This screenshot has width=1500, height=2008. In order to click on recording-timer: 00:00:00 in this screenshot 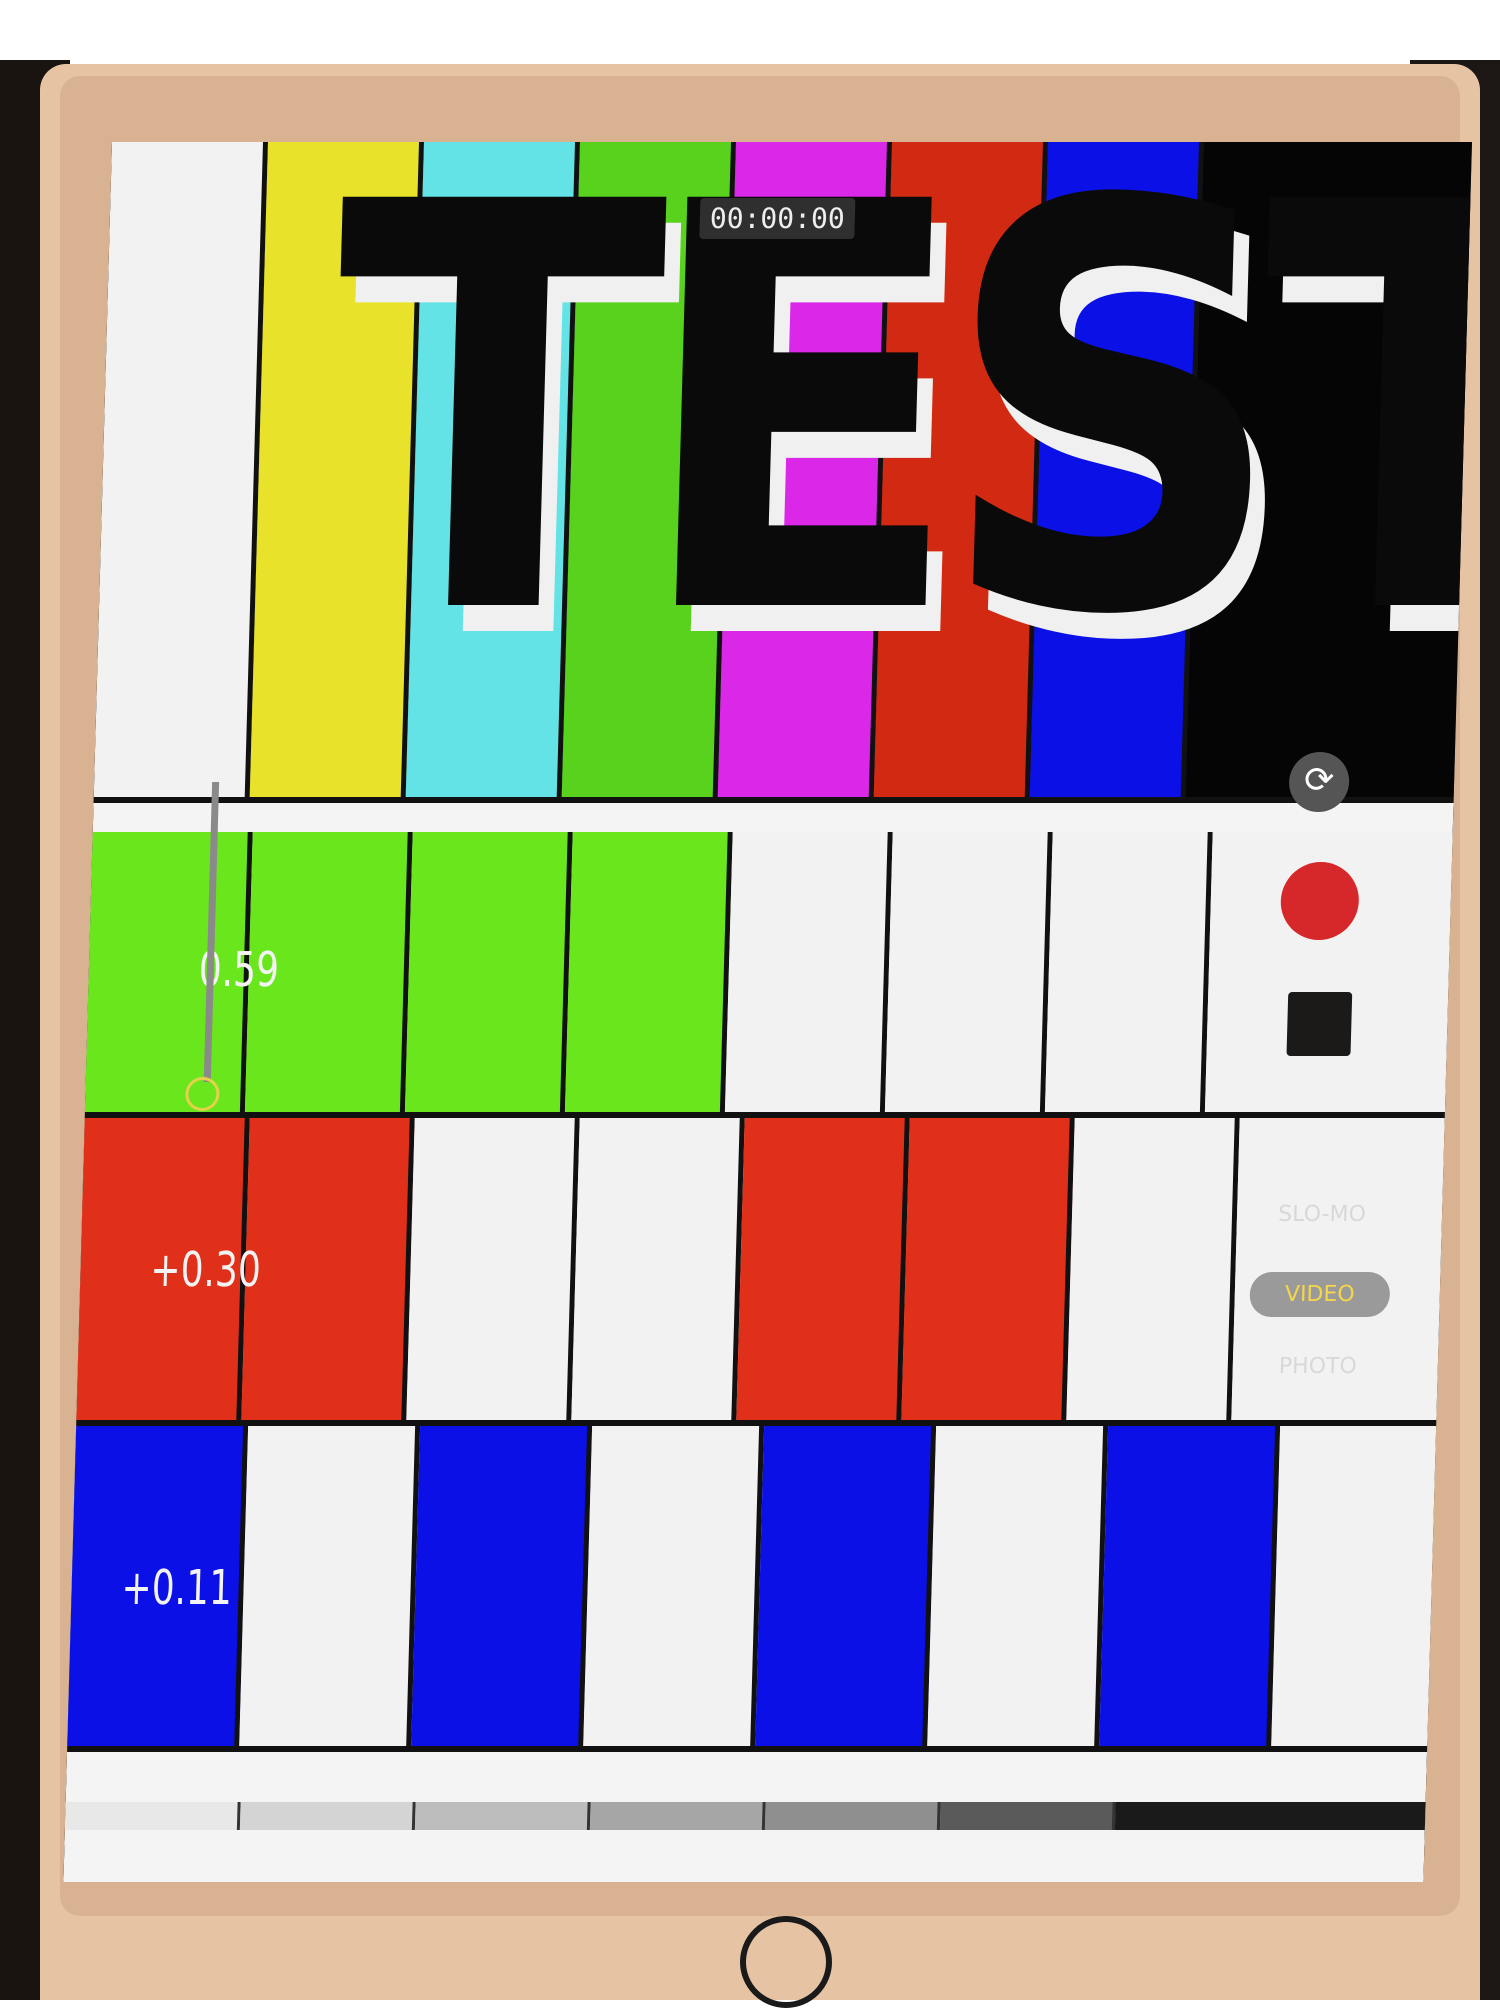, I will do `click(777, 218)`.